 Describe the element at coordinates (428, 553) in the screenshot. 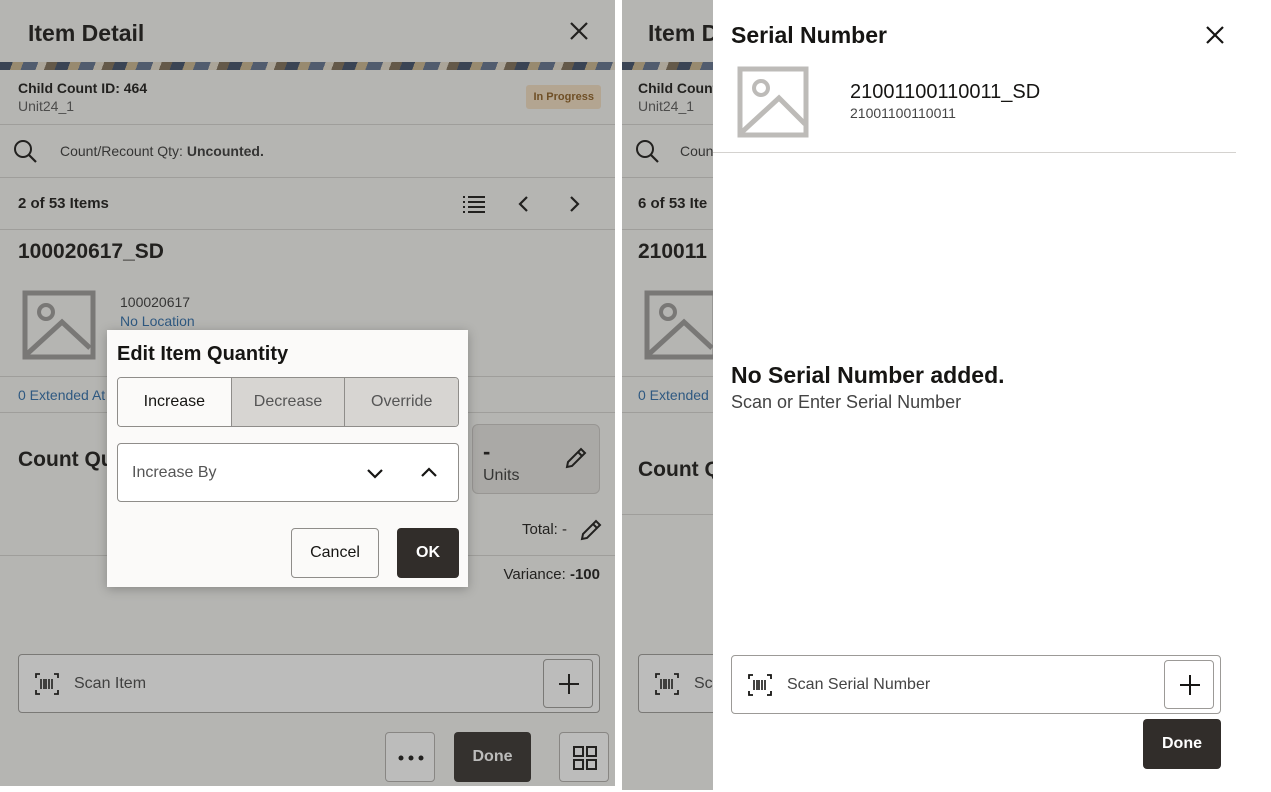

I see `ok-button: OK` at that location.